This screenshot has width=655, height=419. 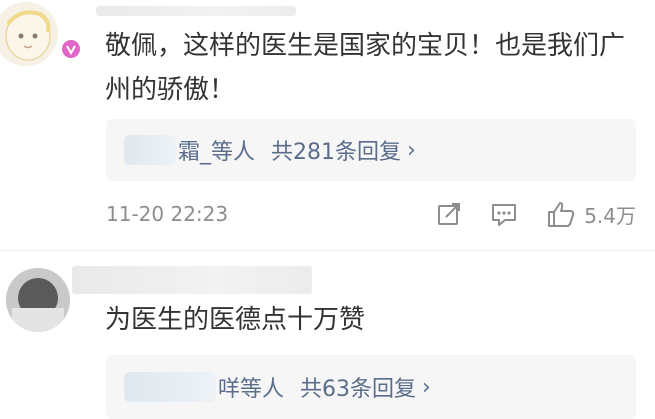 I want to click on comment-meta: 11-20 22:23 5.4万, so click(x=371, y=214).